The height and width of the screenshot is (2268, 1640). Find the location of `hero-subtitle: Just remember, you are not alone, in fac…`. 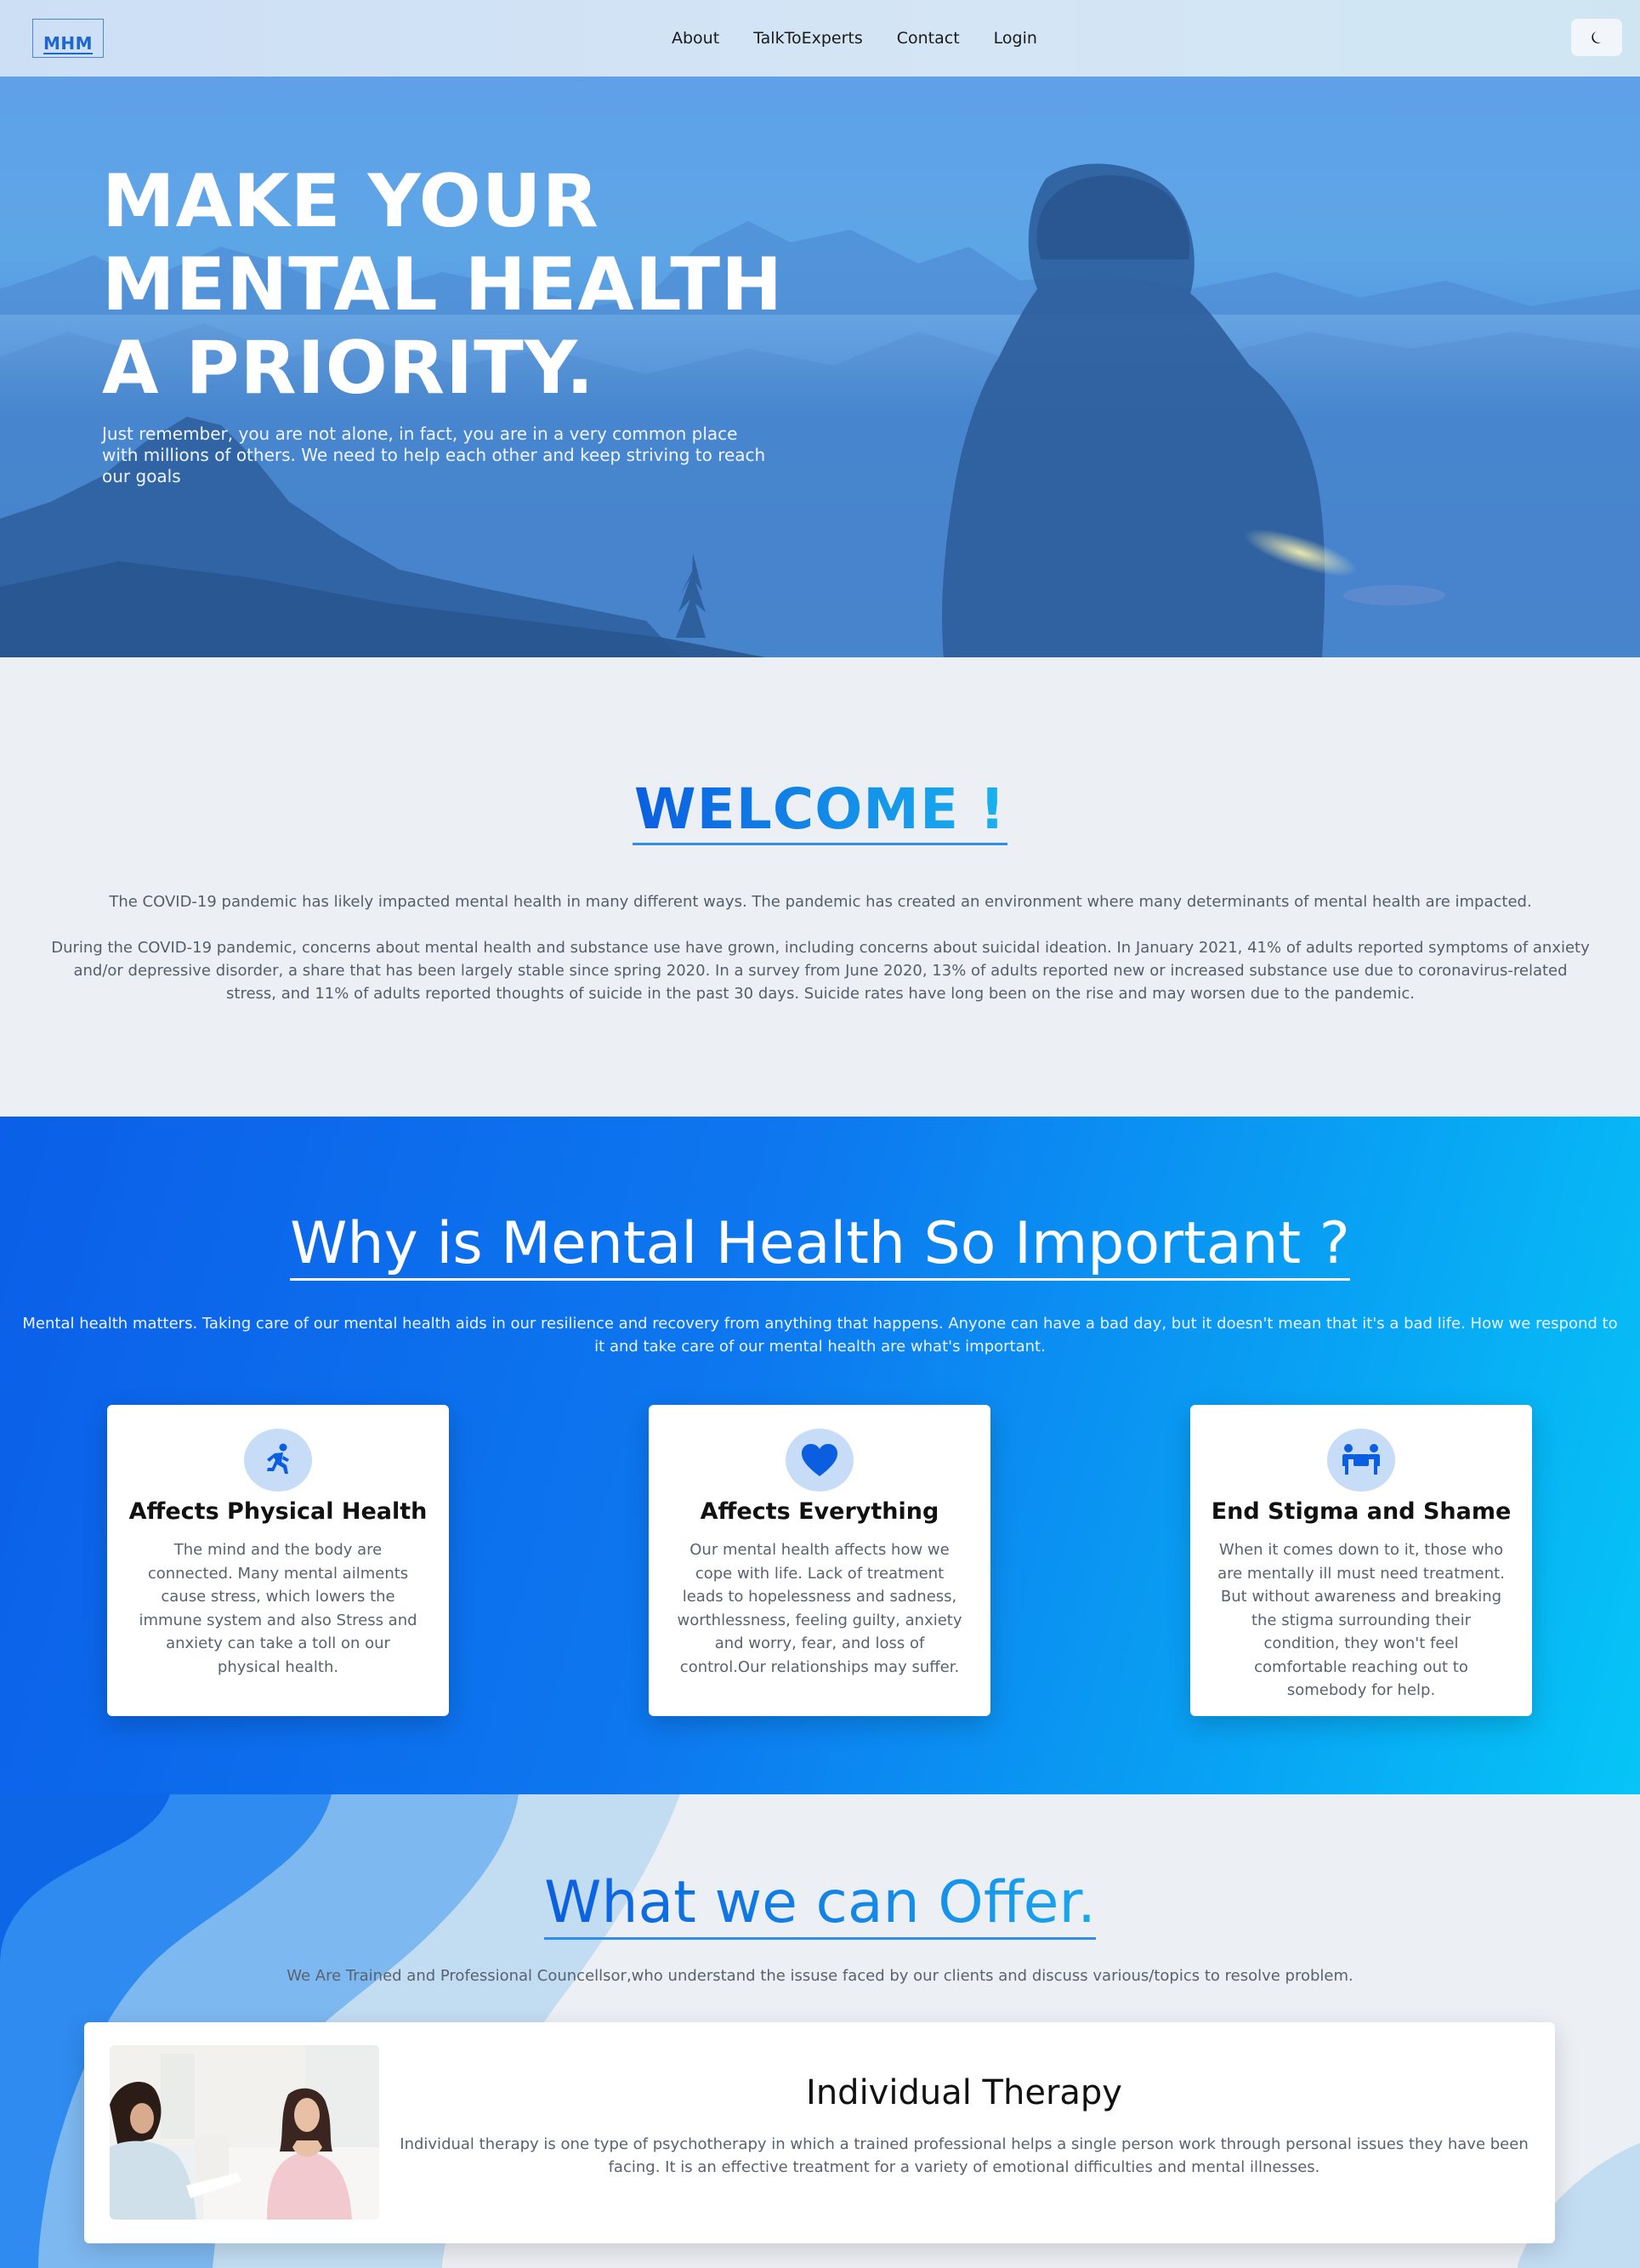

hero-subtitle: Just remember, you are not alone, in fac… is located at coordinates (434, 454).